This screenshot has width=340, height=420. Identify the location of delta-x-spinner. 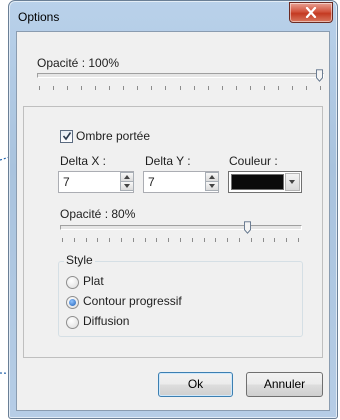
(127, 181).